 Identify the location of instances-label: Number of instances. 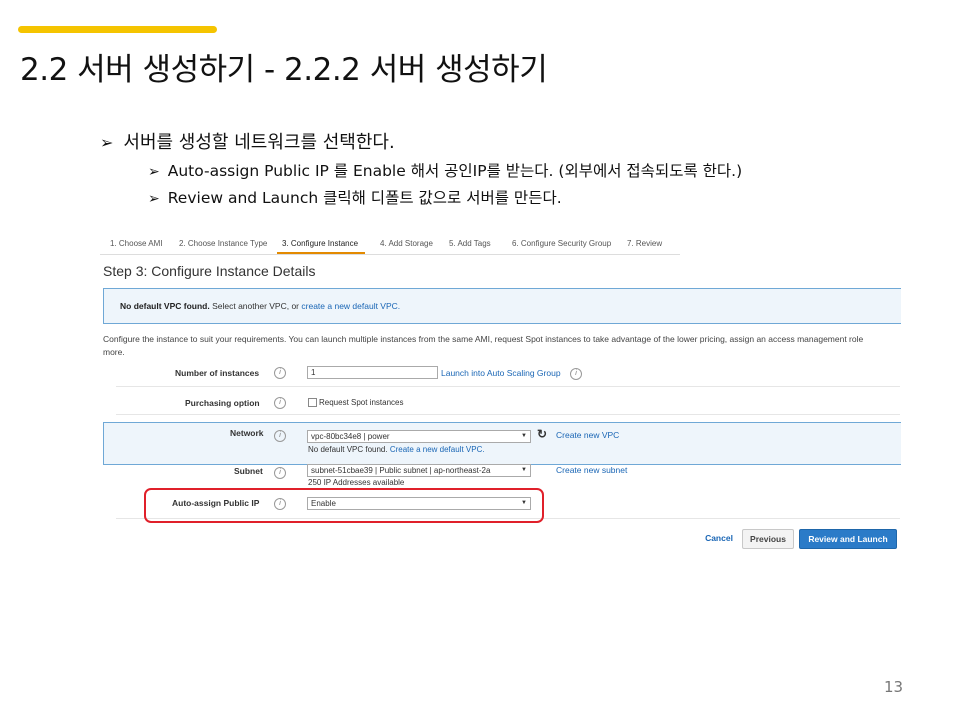
(217, 373).